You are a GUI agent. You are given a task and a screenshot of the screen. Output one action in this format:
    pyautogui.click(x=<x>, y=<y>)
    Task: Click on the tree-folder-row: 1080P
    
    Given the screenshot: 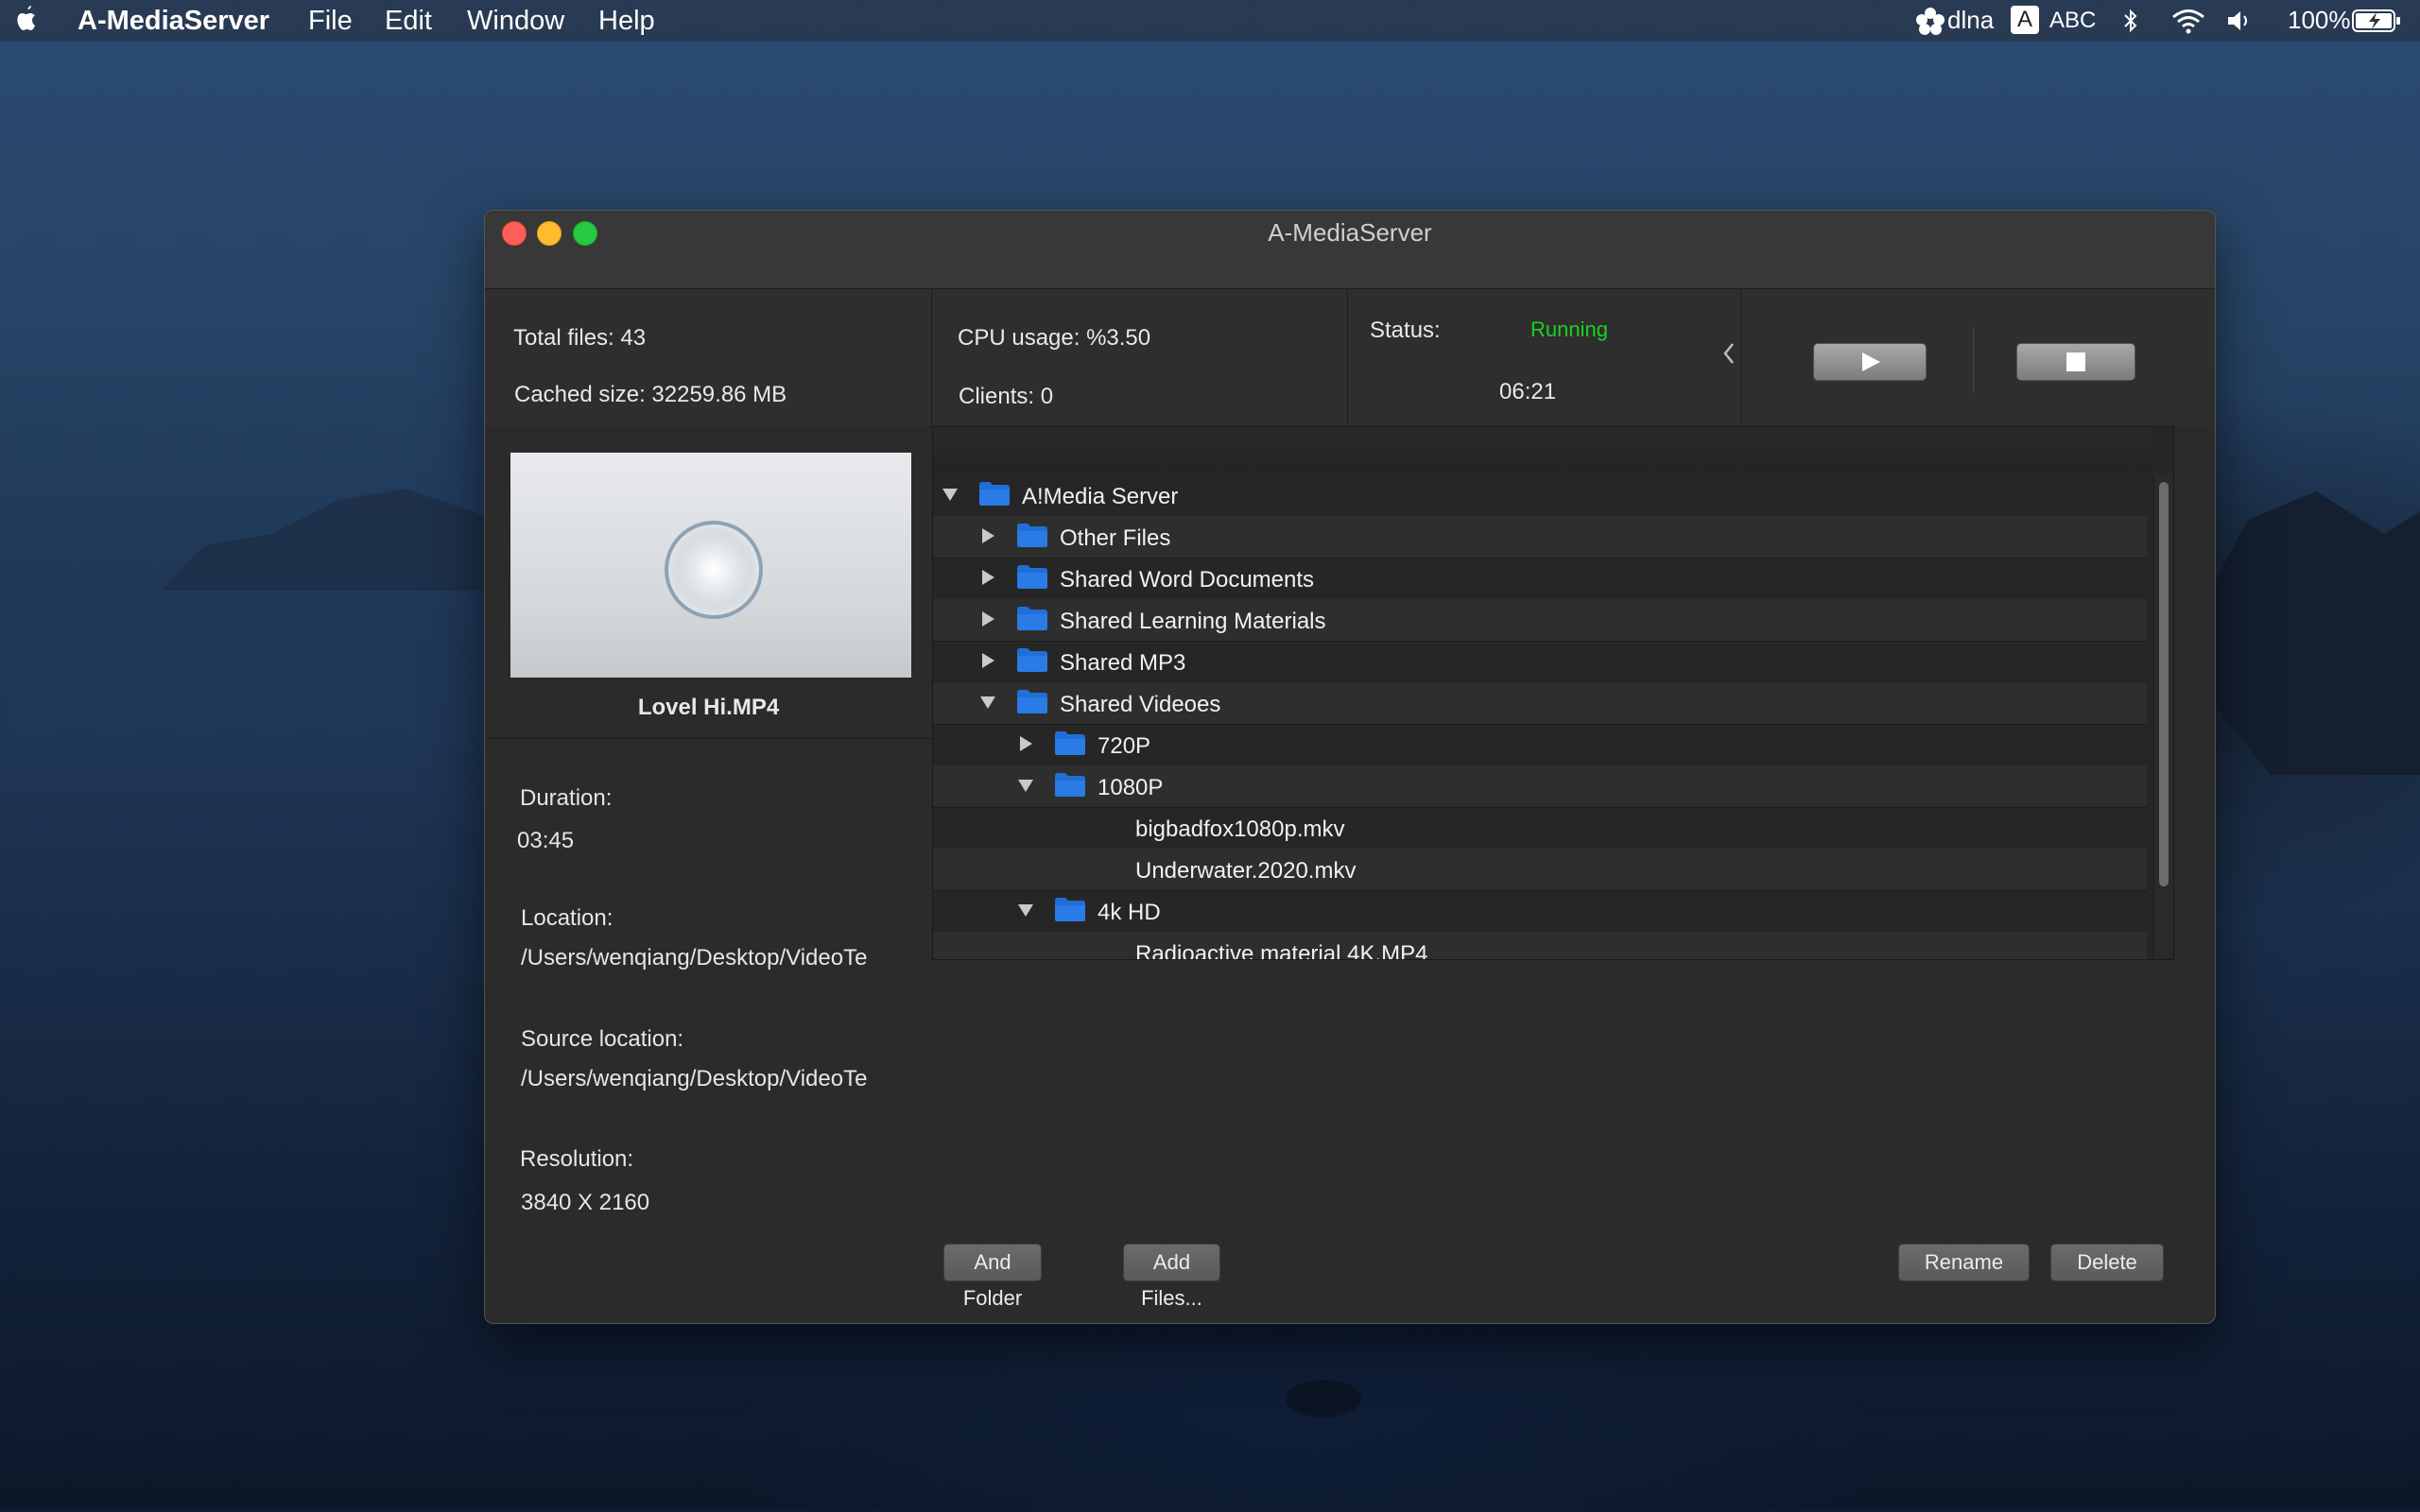 What is the action you would take?
    pyautogui.click(x=1540, y=786)
    